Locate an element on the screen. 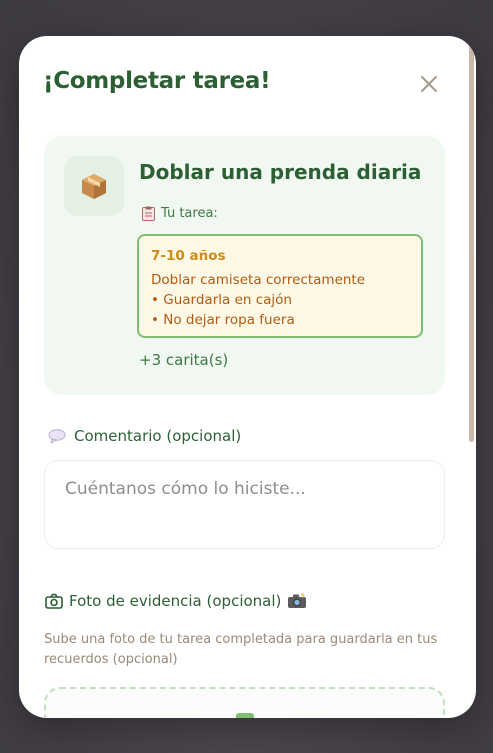  comment-label: Comentario (opcional) is located at coordinates (144, 436).